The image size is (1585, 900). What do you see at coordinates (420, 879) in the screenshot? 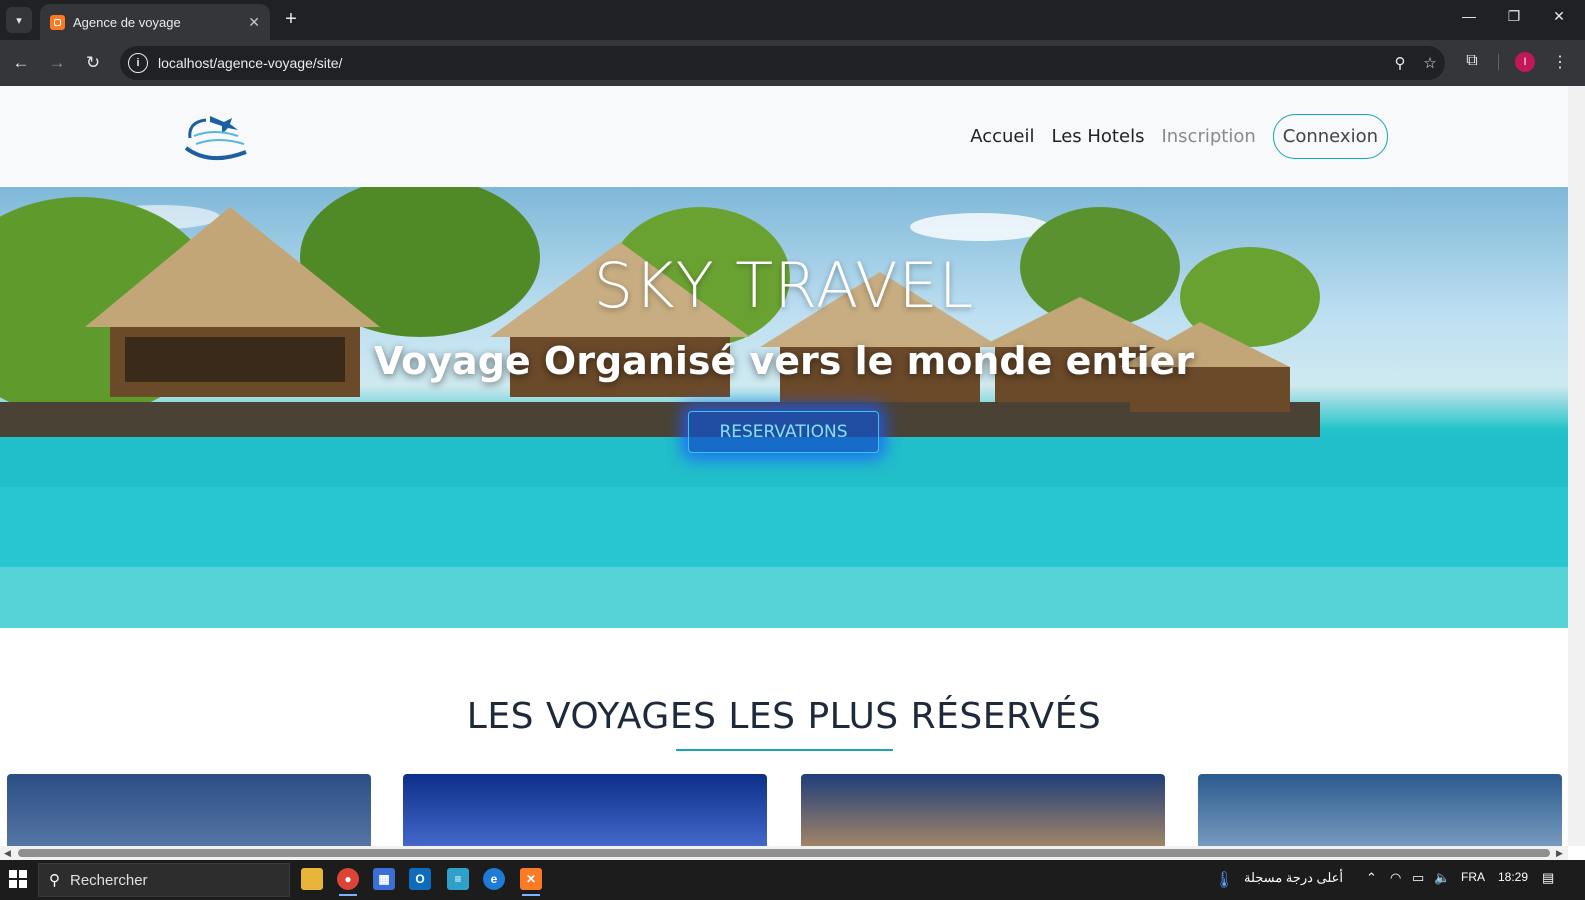
I see `outlook-icon: O` at bounding box center [420, 879].